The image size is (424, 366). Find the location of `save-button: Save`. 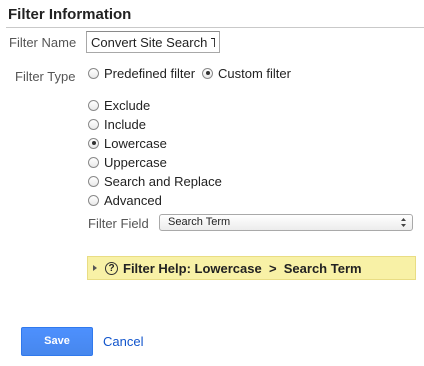

save-button: Save is located at coordinates (57, 341).